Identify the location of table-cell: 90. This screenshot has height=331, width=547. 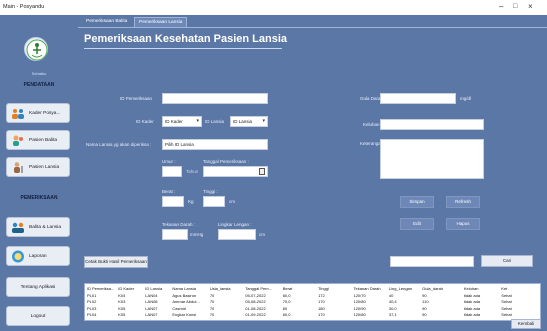
(424, 315).